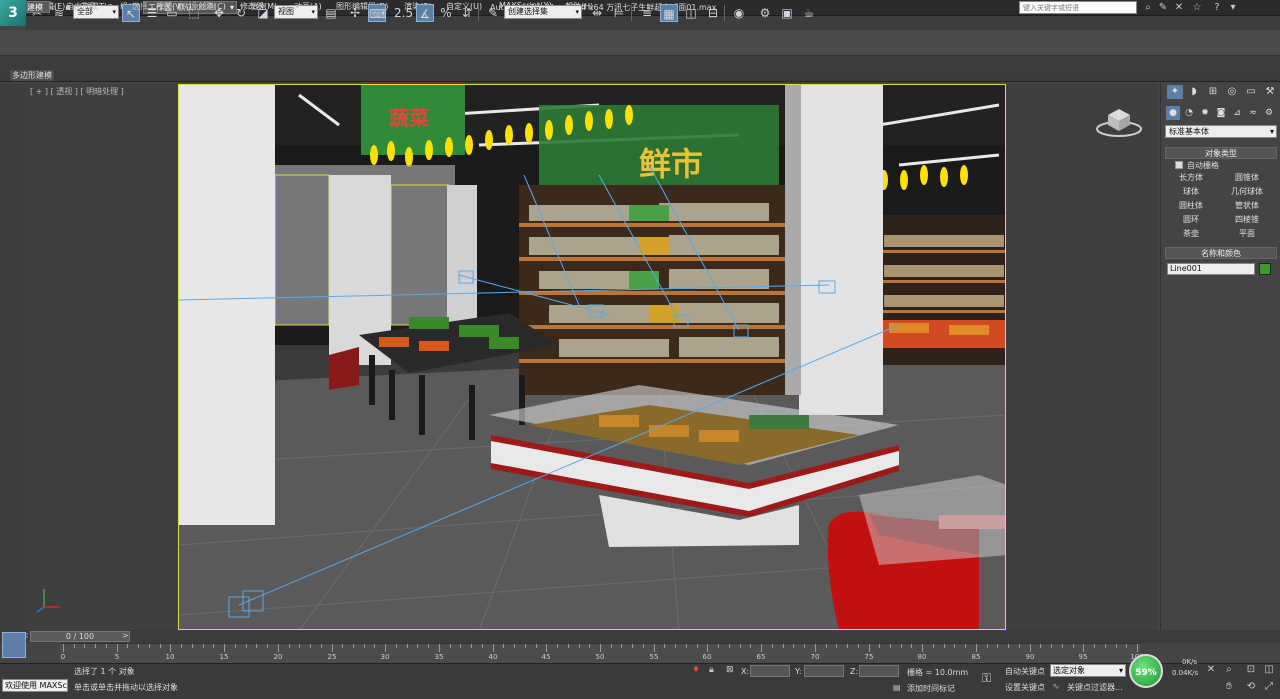 This screenshot has width=1280, height=699. What do you see at coordinates (1173, 113) in the screenshot?
I see `geometry-icon: ●` at bounding box center [1173, 113].